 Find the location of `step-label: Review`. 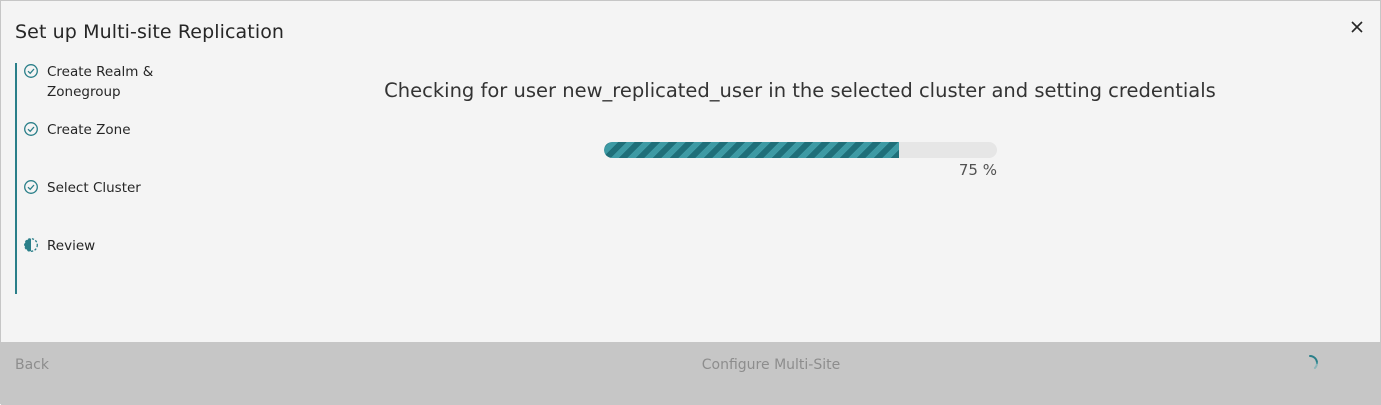

step-label: Review is located at coordinates (71, 246).